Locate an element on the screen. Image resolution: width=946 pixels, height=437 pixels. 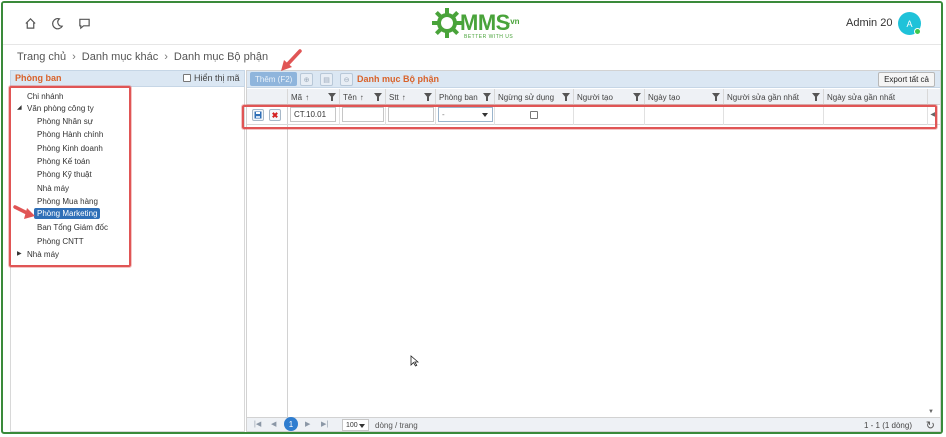
column-header-modified-date: Ngày sửa gần nhất is located at coordinates (876, 97).